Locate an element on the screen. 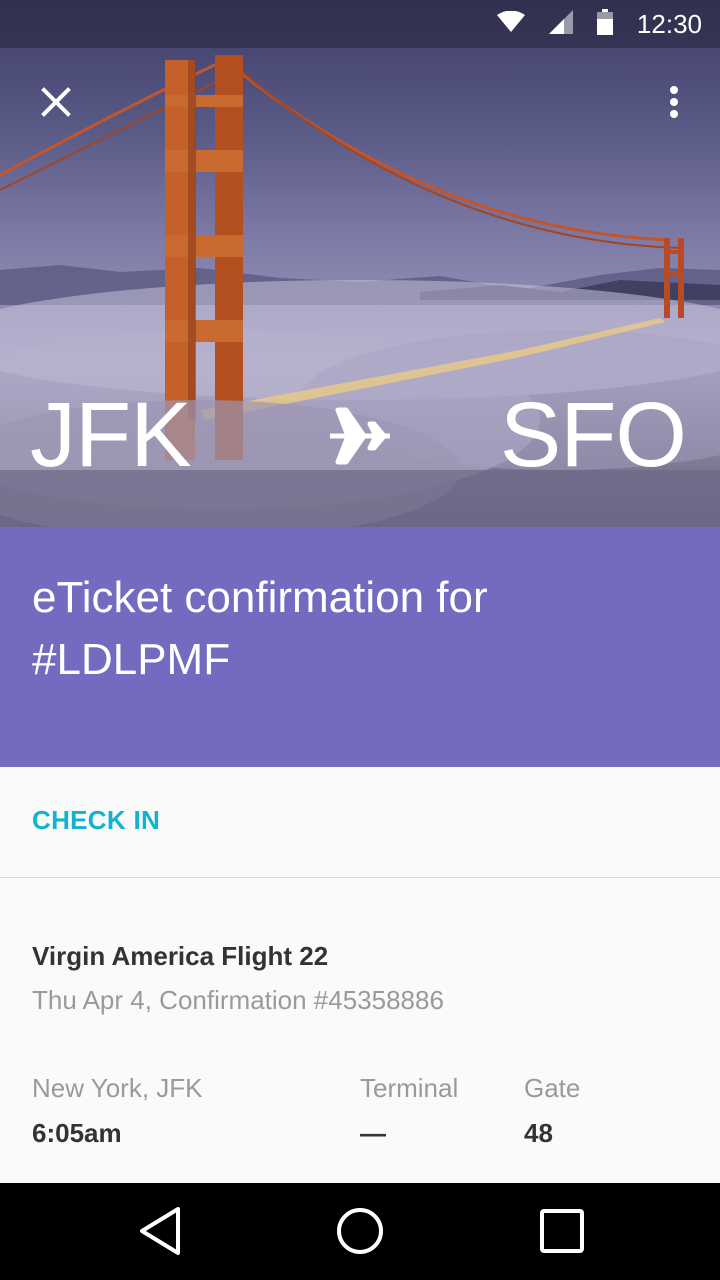 The image size is (720, 1280). close-button is located at coordinates (56, 102).